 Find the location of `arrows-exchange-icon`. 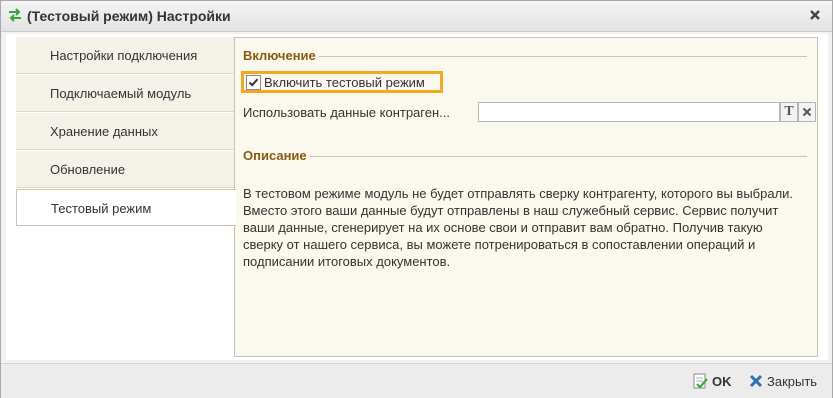

arrows-exchange-icon is located at coordinates (15, 15).